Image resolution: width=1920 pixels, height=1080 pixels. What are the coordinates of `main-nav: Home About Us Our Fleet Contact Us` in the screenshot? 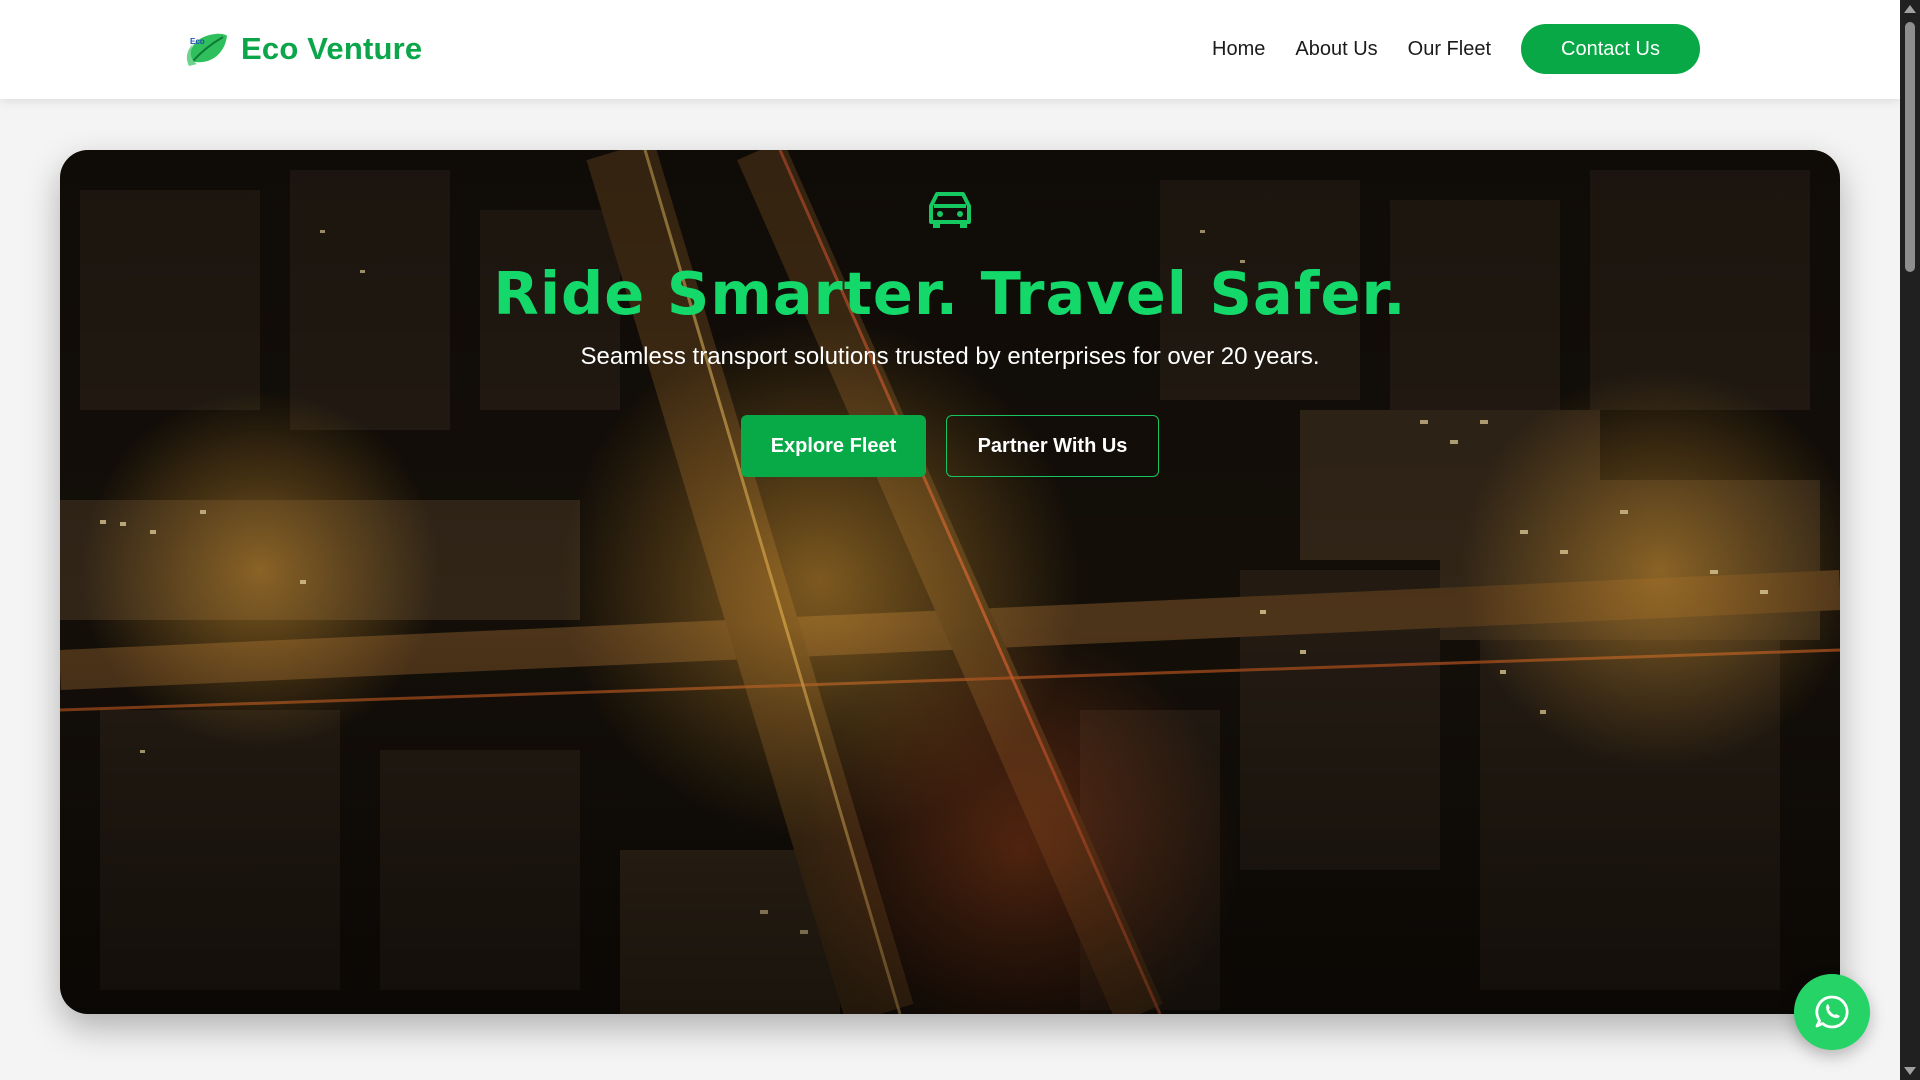 It's located at (1456, 49).